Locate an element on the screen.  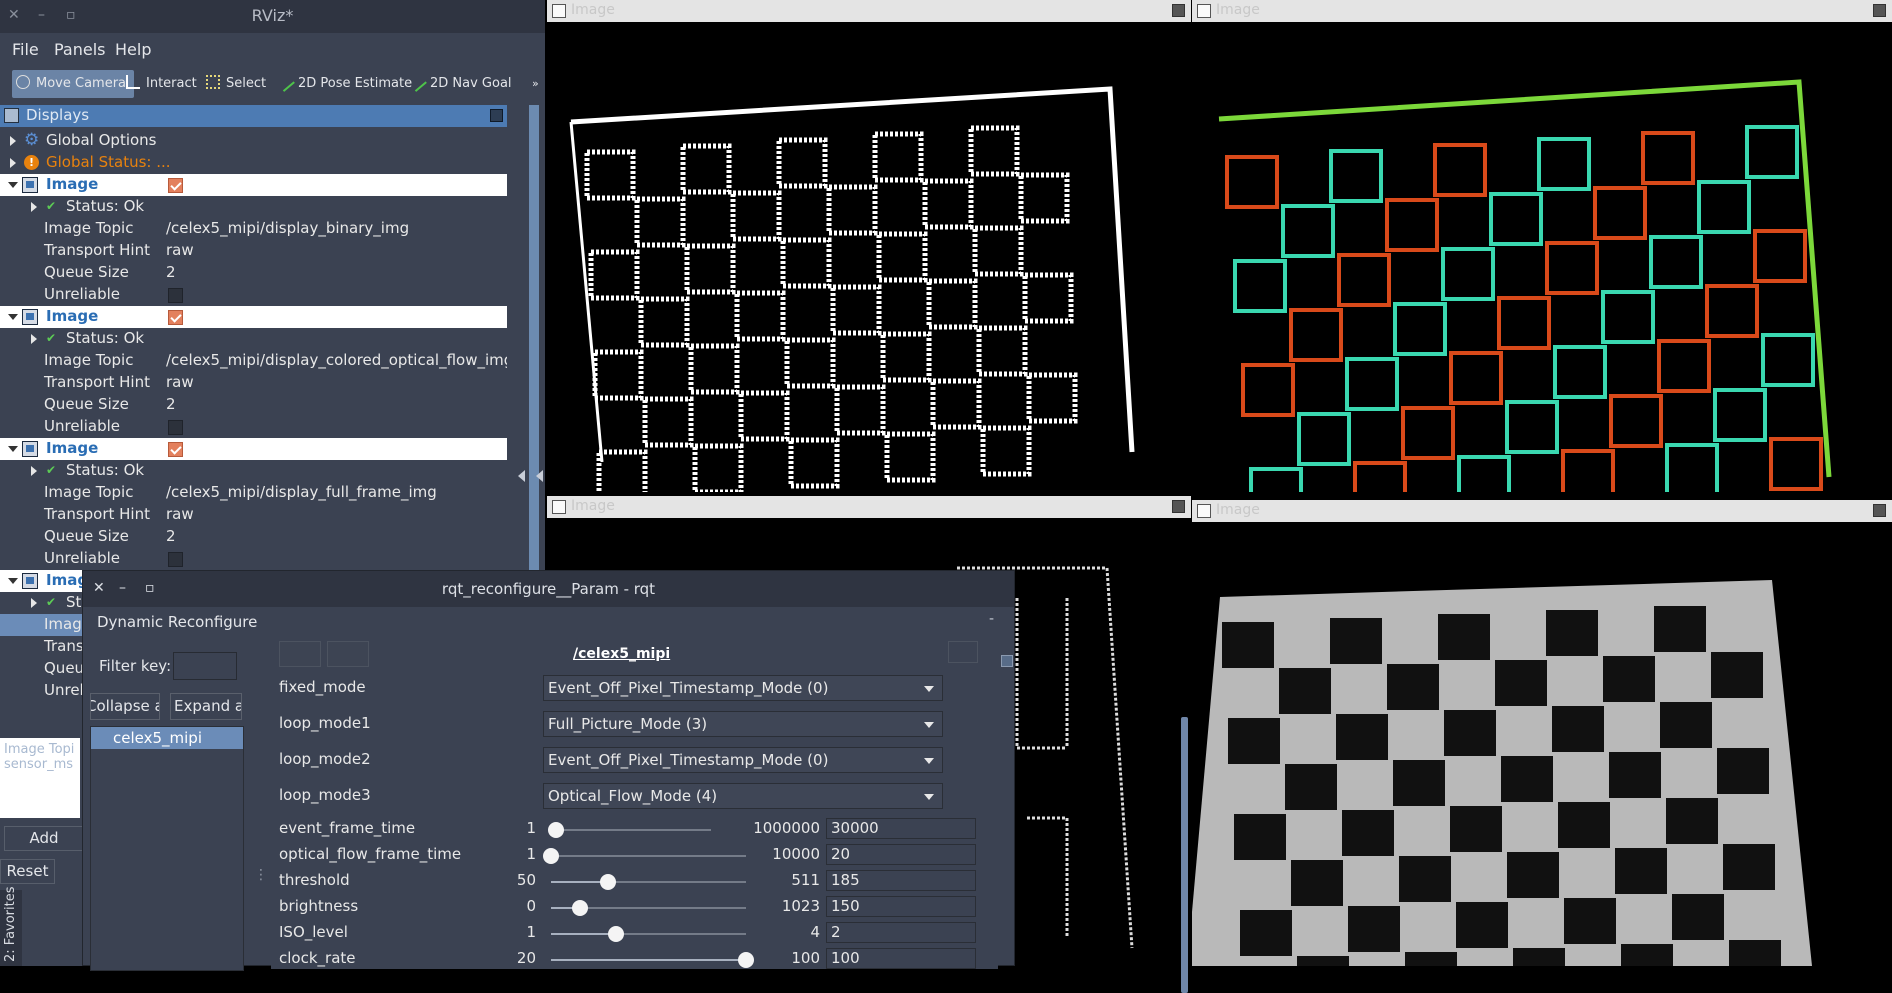
param-value-threshold: 185 is located at coordinates (901, 880).